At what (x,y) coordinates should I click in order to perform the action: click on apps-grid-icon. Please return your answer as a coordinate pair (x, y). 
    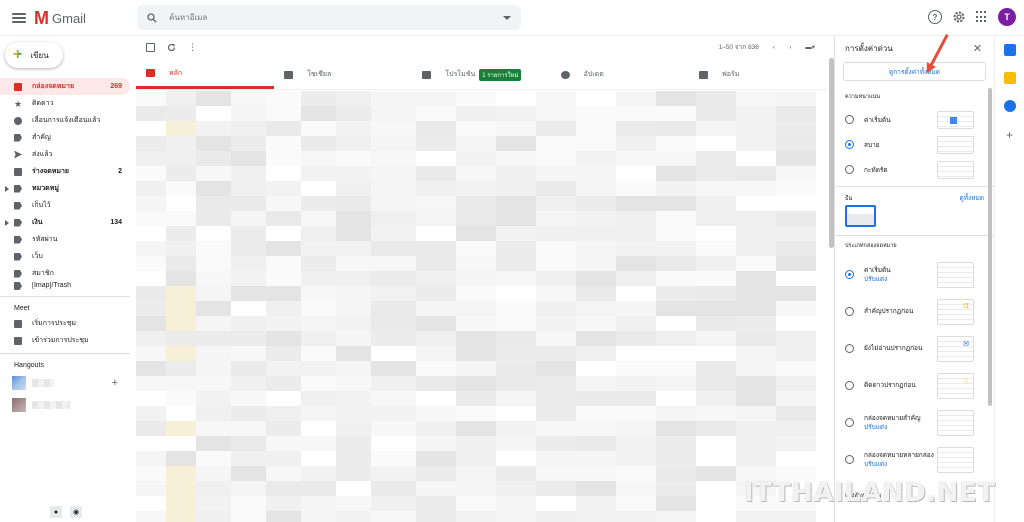
    Looking at the image, I should click on (982, 17).